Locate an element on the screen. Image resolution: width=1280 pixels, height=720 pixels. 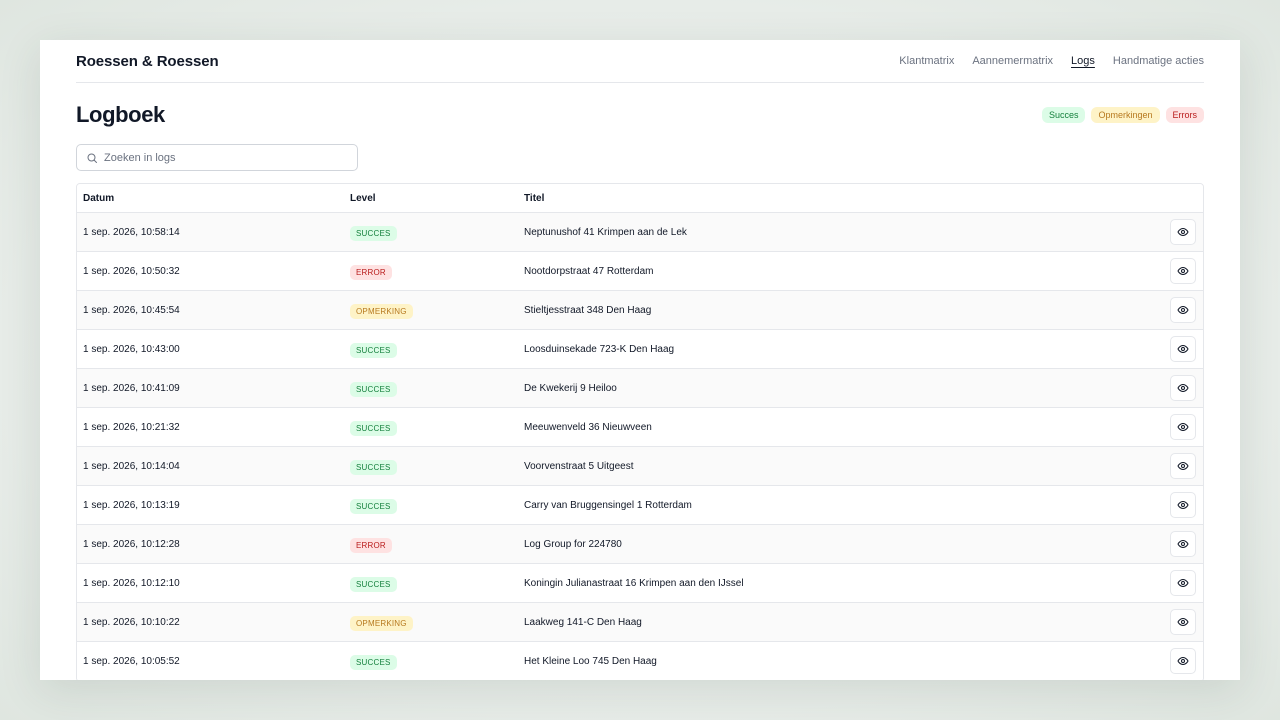
row-title: Nootdorpstraat 47 Rotterdam is located at coordinates (589, 271).